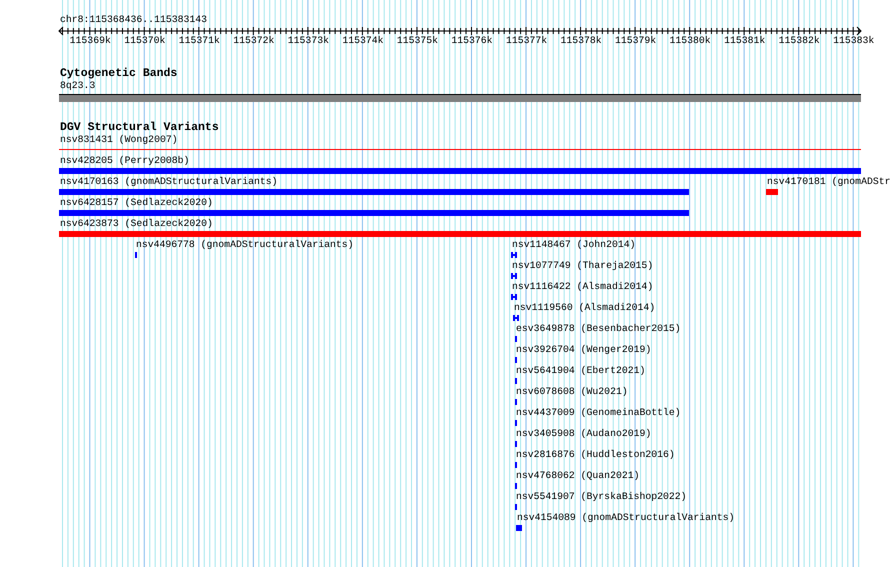 The image size is (890, 567). I want to click on variant-label: nsv4170181 (gnomADStr, so click(828, 182).